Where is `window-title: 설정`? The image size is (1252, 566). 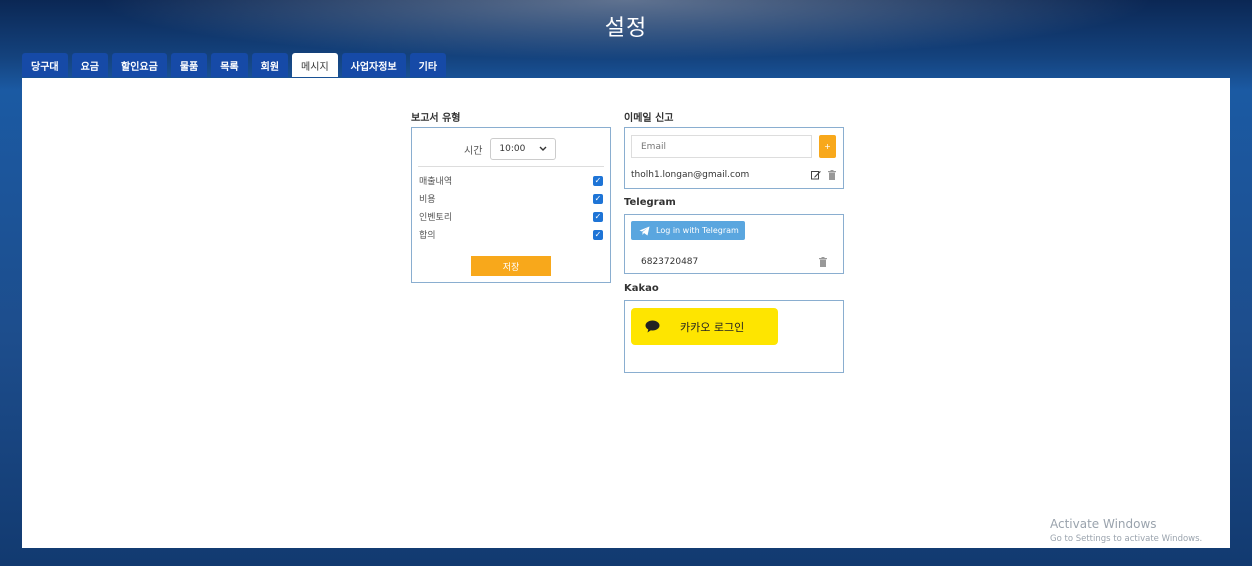 window-title: 설정 is located at coordinates (626, 28).